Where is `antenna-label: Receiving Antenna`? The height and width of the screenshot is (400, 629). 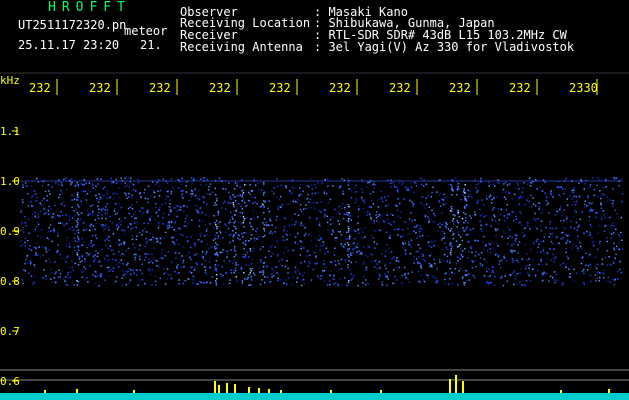
antenna-label: Receiving Antenna is located at coordinates (241, 47).